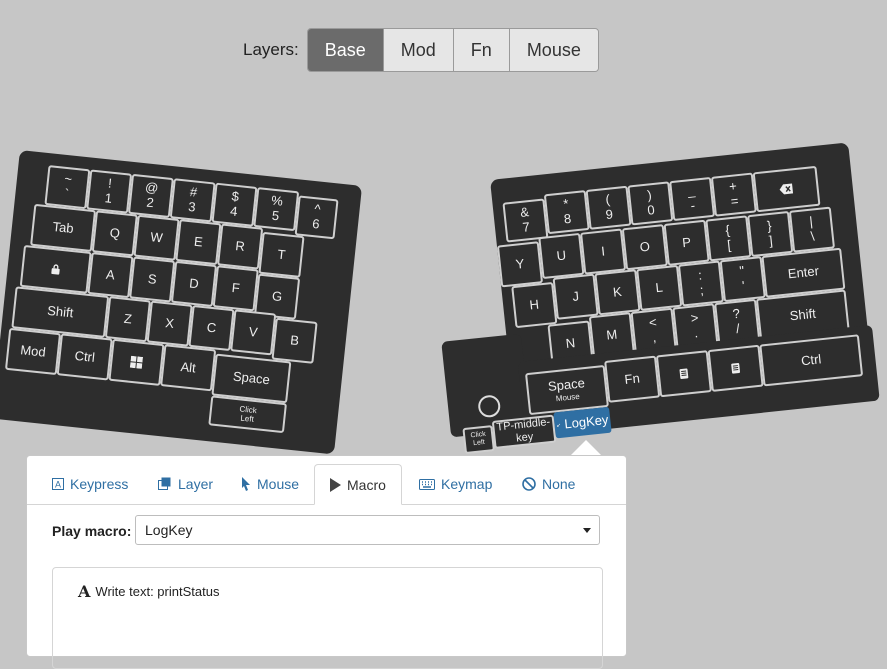  What do you see at coordinates (345, 50) in the screenshot?
I see `layer-button-base: Base` at bounding box center [345, 50].